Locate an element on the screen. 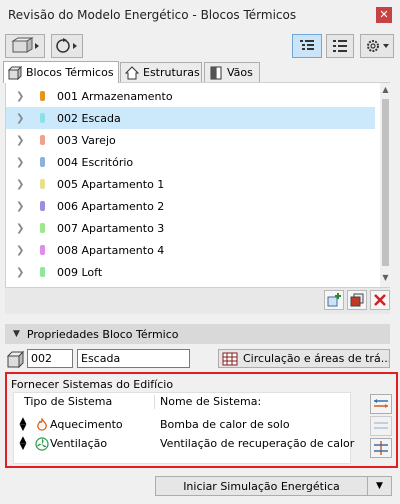 The image size is (400, 504). scroll-up-icon: ▲ is located at coordinates (385, 91).